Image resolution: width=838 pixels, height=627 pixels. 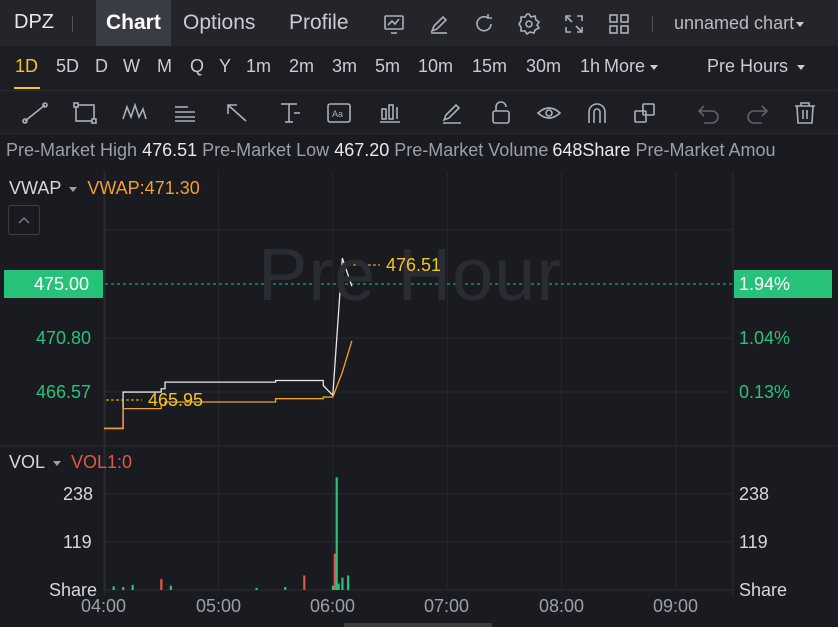 What do you see at coordinates (390, 113) in the screenshot?
I see `indicator-icon` at bounding box center [390, 113].